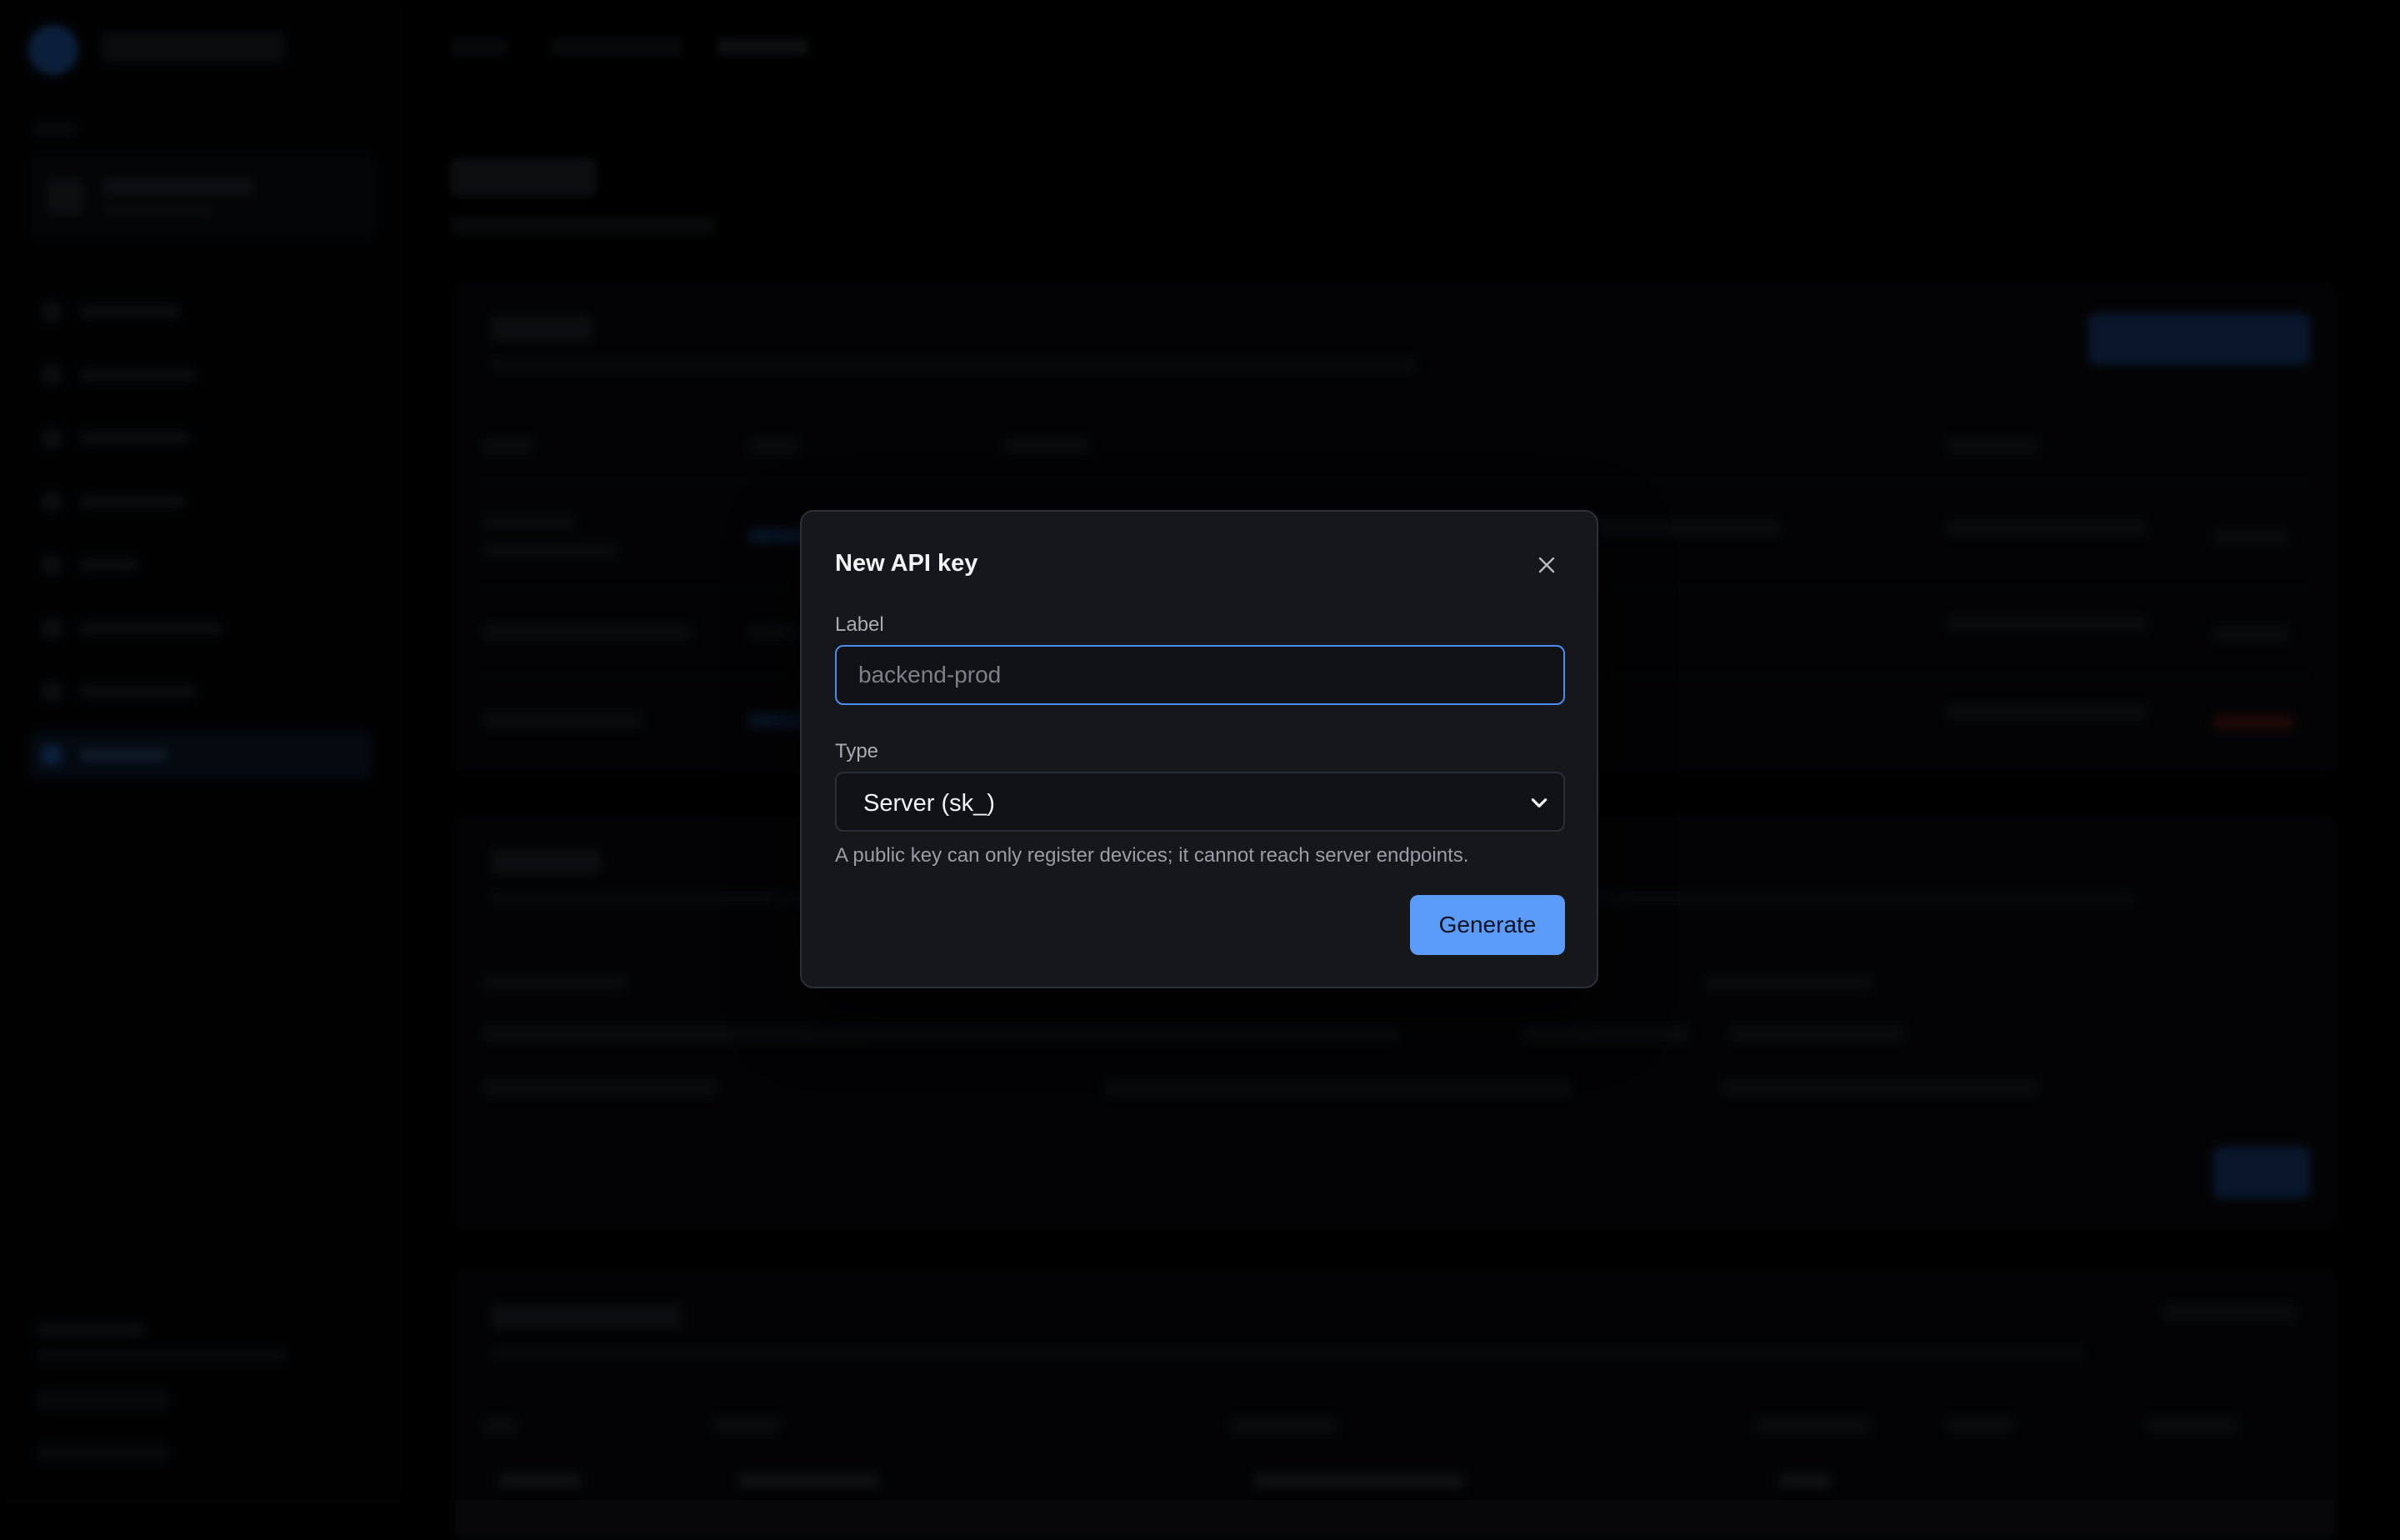  What do you see at coordinates (1487, 925) in the screenshot?
I see `generate-button: Generate` at bounding box center [1487, 925].